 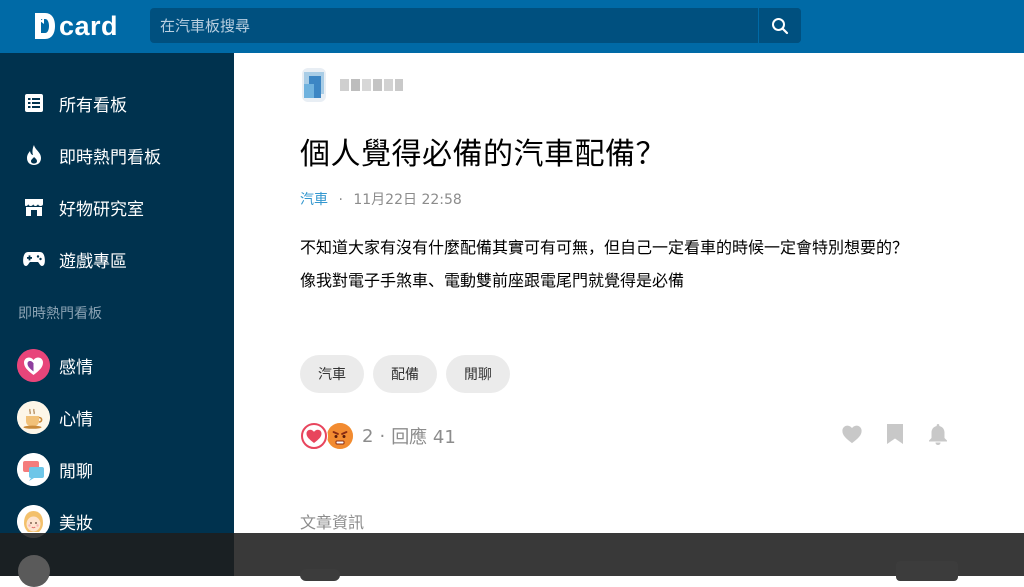 I want to click on post-tags: 汽車 配備 閒聊, so click(x=405, y=374).